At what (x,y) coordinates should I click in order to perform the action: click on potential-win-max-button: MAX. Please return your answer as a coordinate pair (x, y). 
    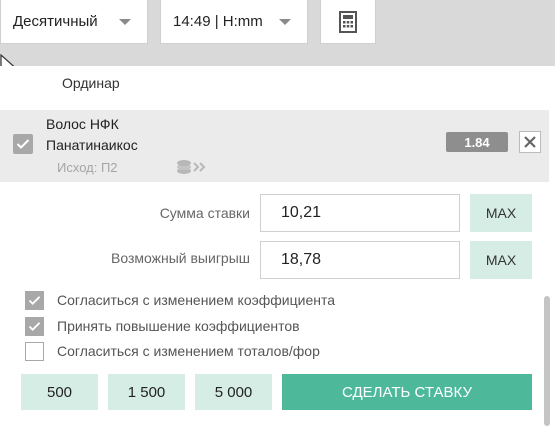
    Looking at the image, I should click on (501, 260).